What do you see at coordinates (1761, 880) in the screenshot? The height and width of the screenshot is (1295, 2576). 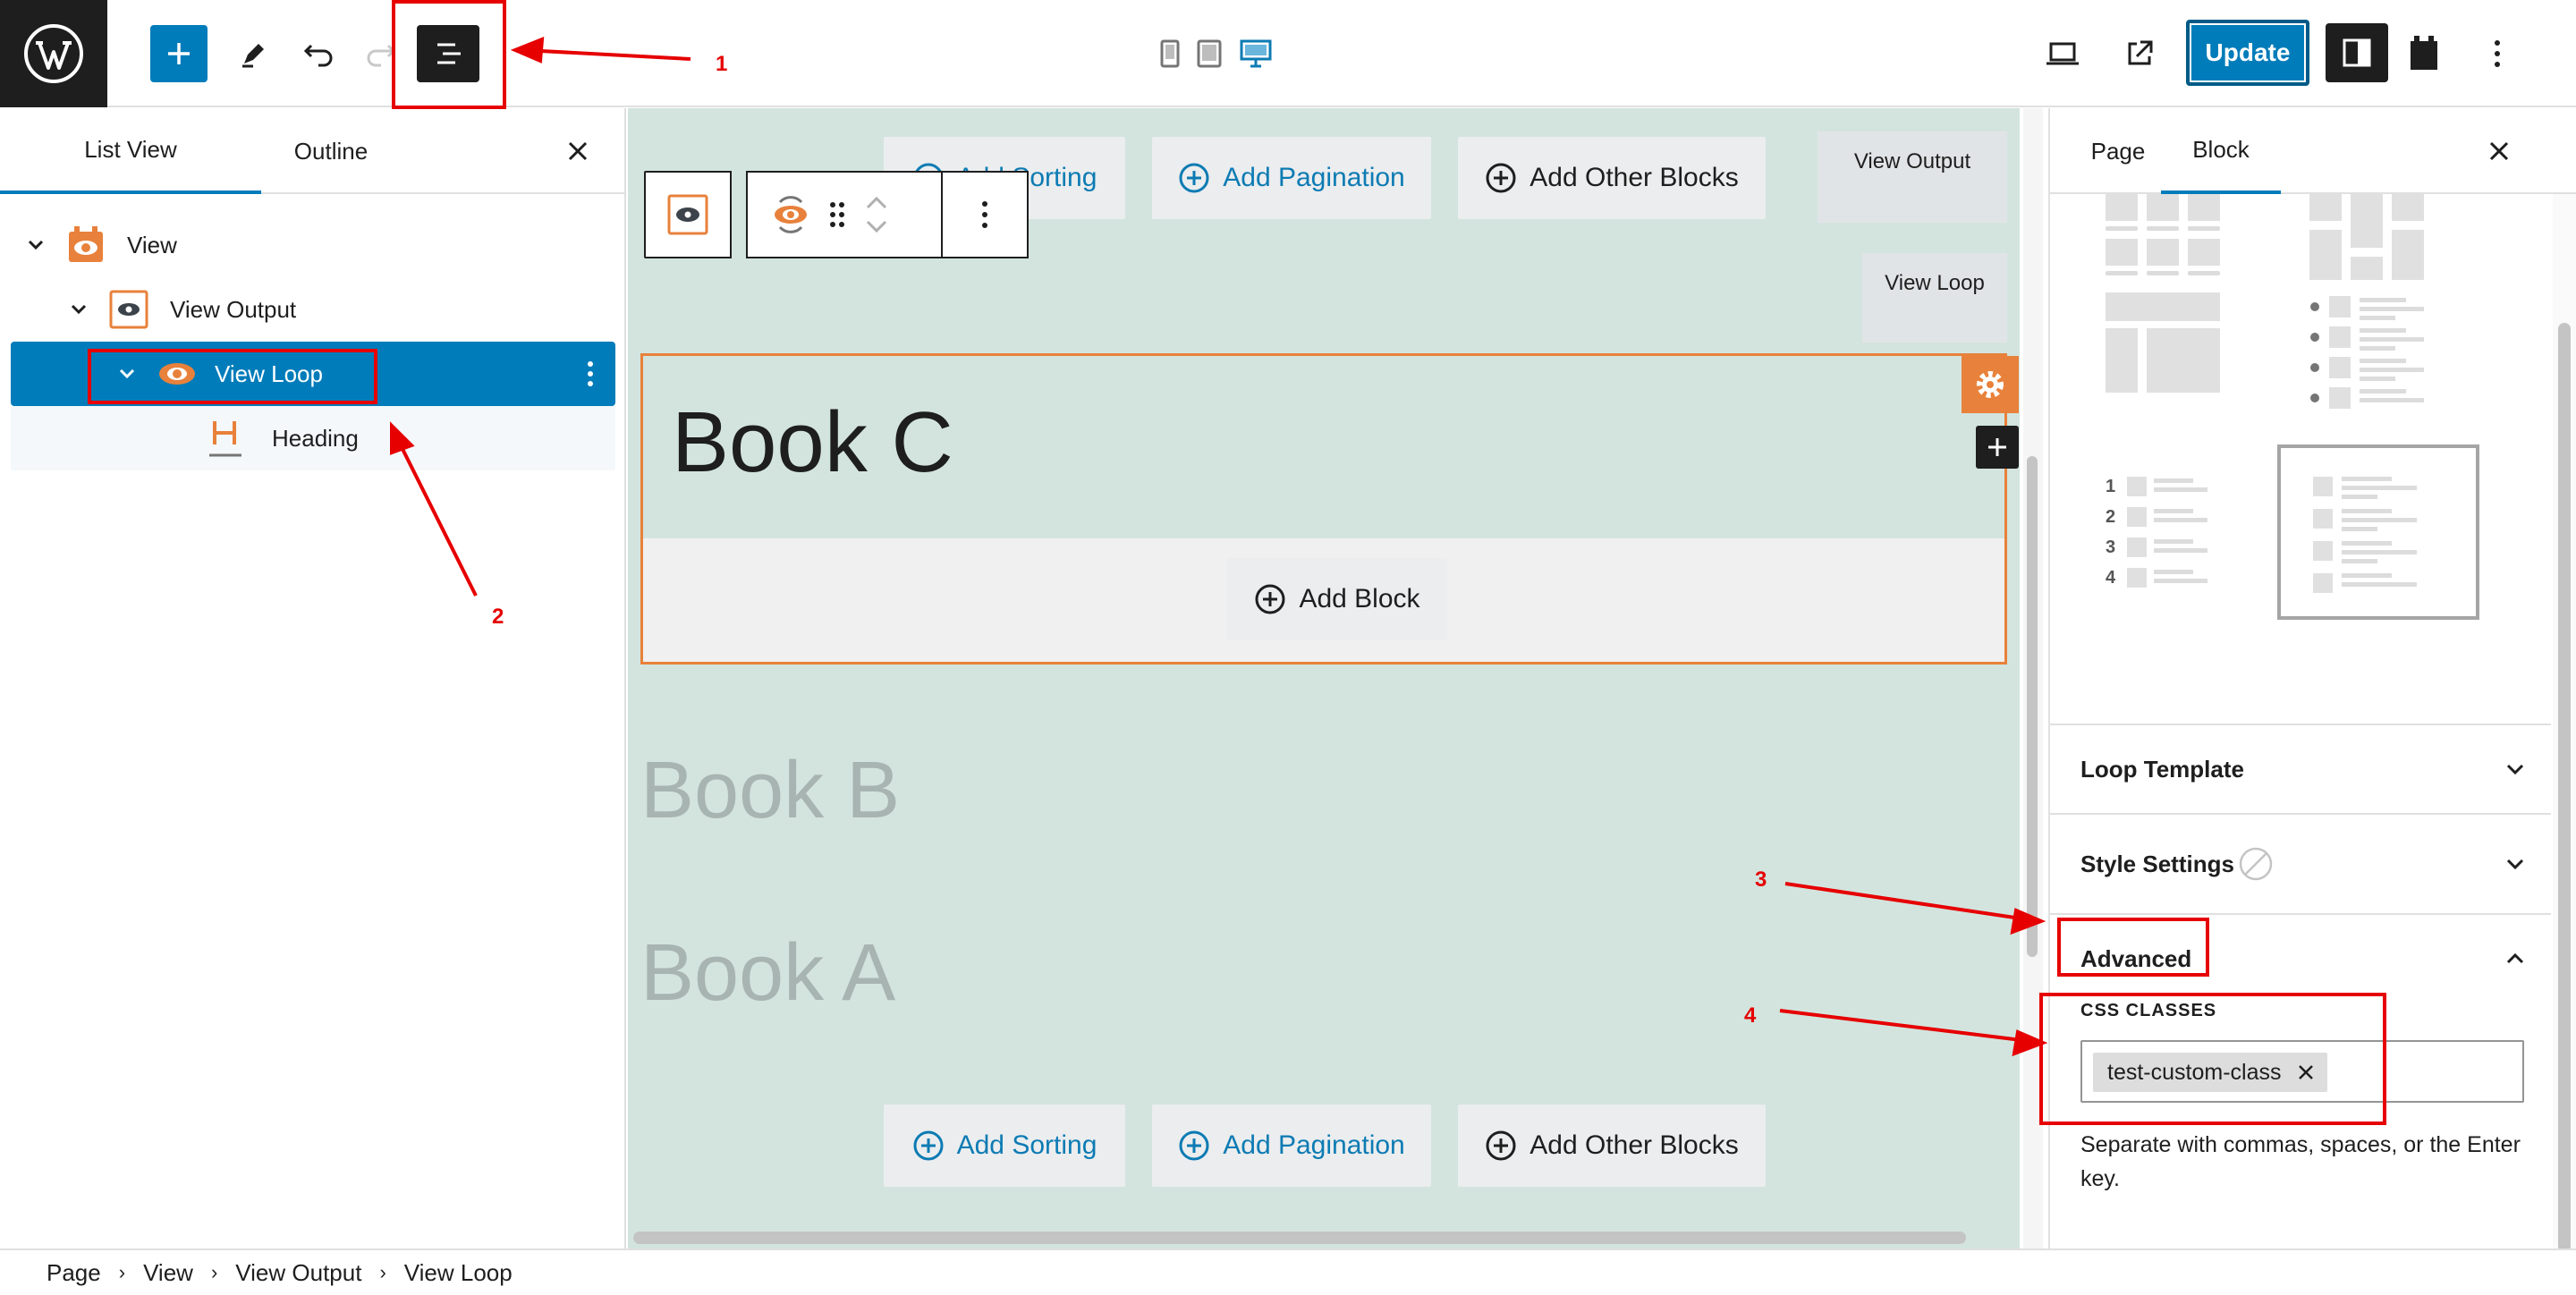 I see `annotation-number-3: 3` at bounding box center [1761, 880].